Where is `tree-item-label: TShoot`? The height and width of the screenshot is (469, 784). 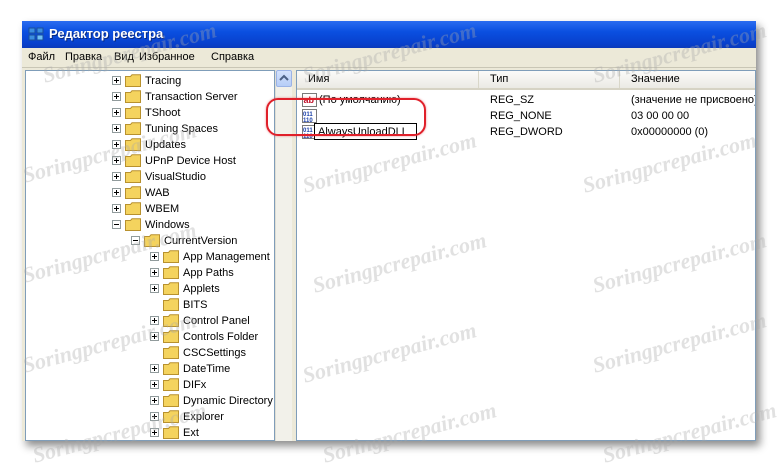
tree-item-label: TShoot is located at coordinates (163, 113).